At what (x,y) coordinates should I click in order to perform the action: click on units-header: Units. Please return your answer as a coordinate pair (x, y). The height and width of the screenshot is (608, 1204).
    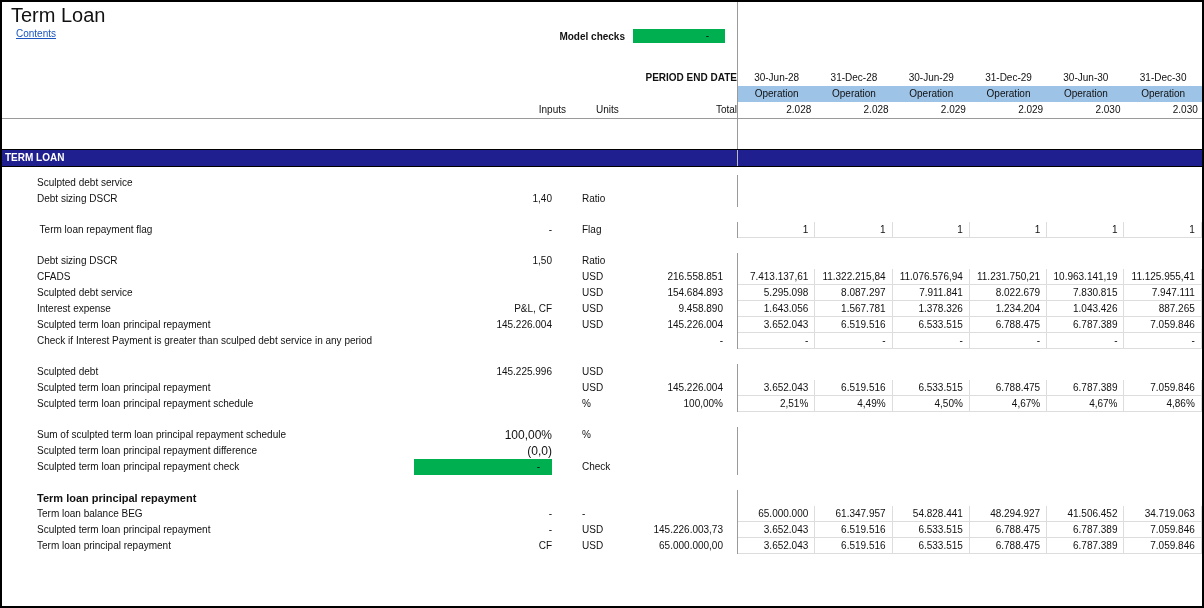
    Looking at the image, I should click on (607, 110).